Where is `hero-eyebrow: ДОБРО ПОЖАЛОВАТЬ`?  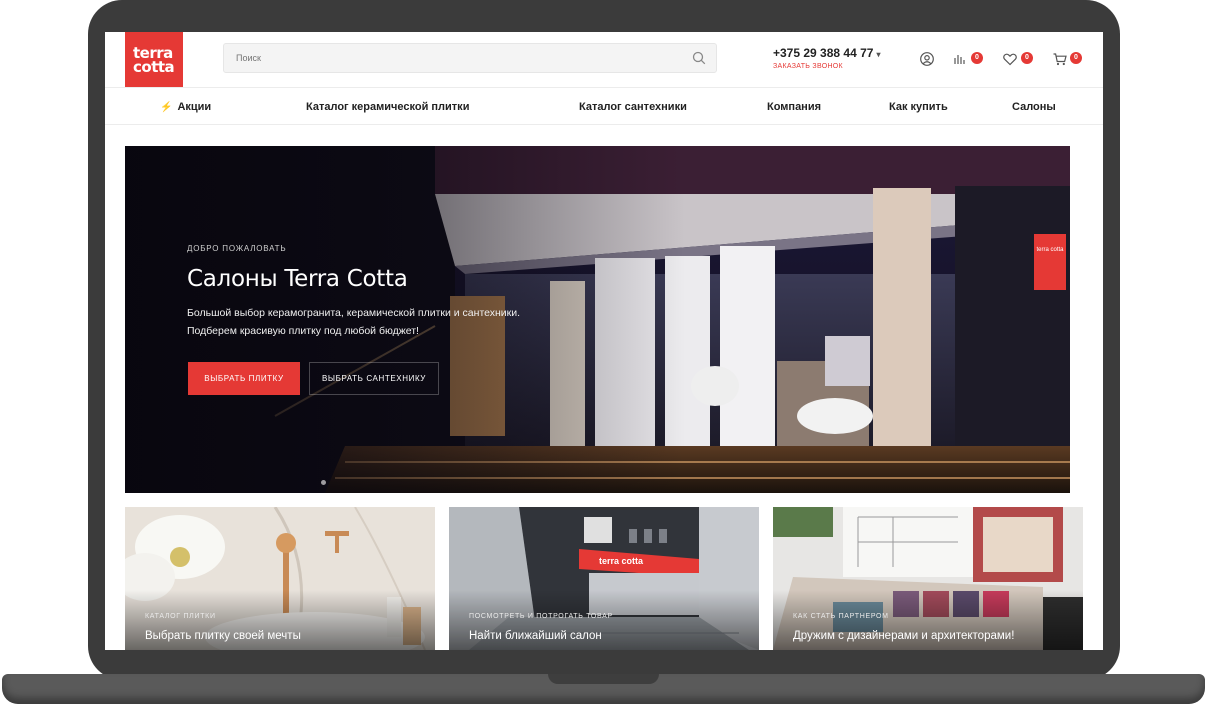
hero-eyebrow: ДОБРО ПОЖАЛОВАТЬ is located at coordinates (237, 248).